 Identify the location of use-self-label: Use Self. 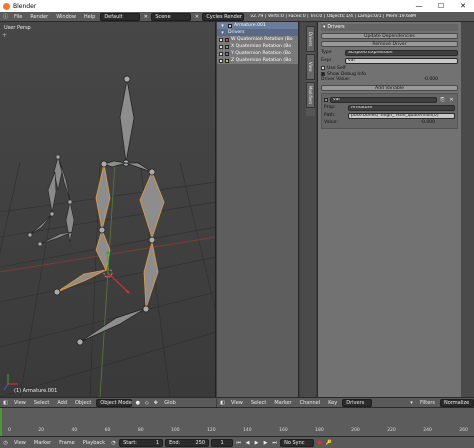
(336, 68).